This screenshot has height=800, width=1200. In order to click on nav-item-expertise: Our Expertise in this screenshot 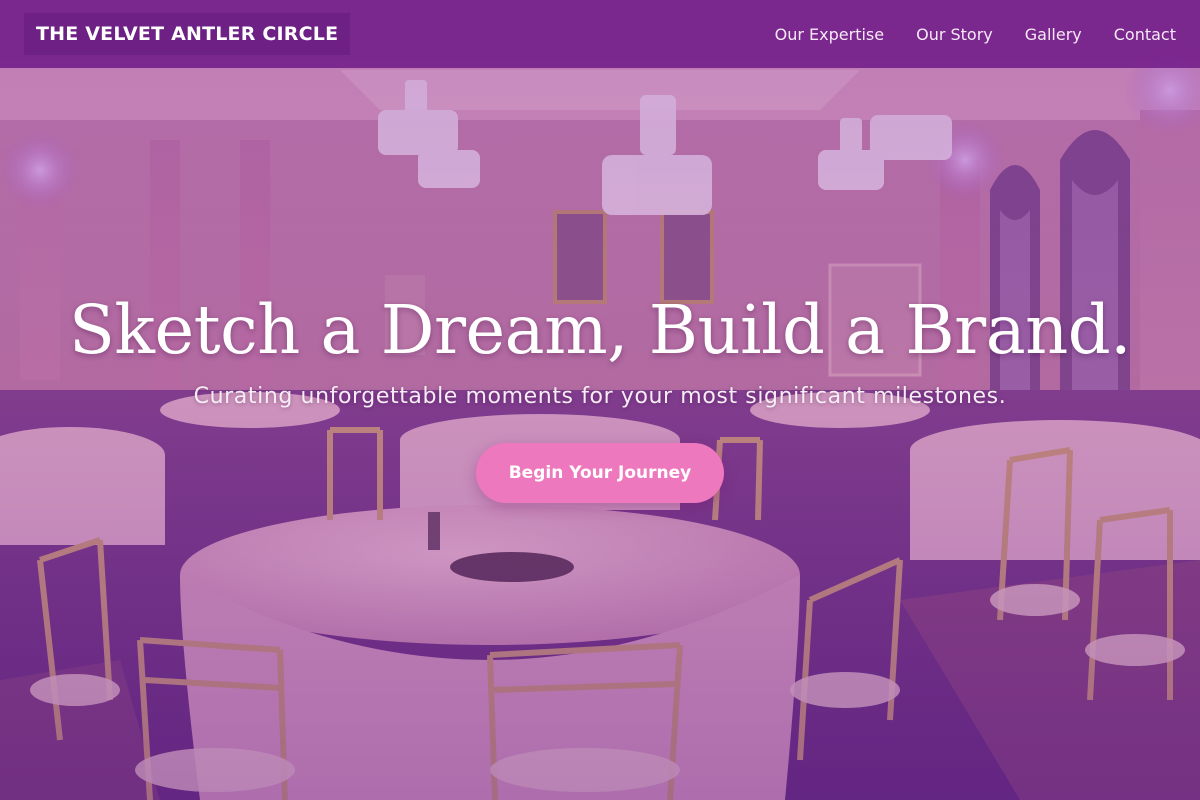, I will do `click(829, 34)`.